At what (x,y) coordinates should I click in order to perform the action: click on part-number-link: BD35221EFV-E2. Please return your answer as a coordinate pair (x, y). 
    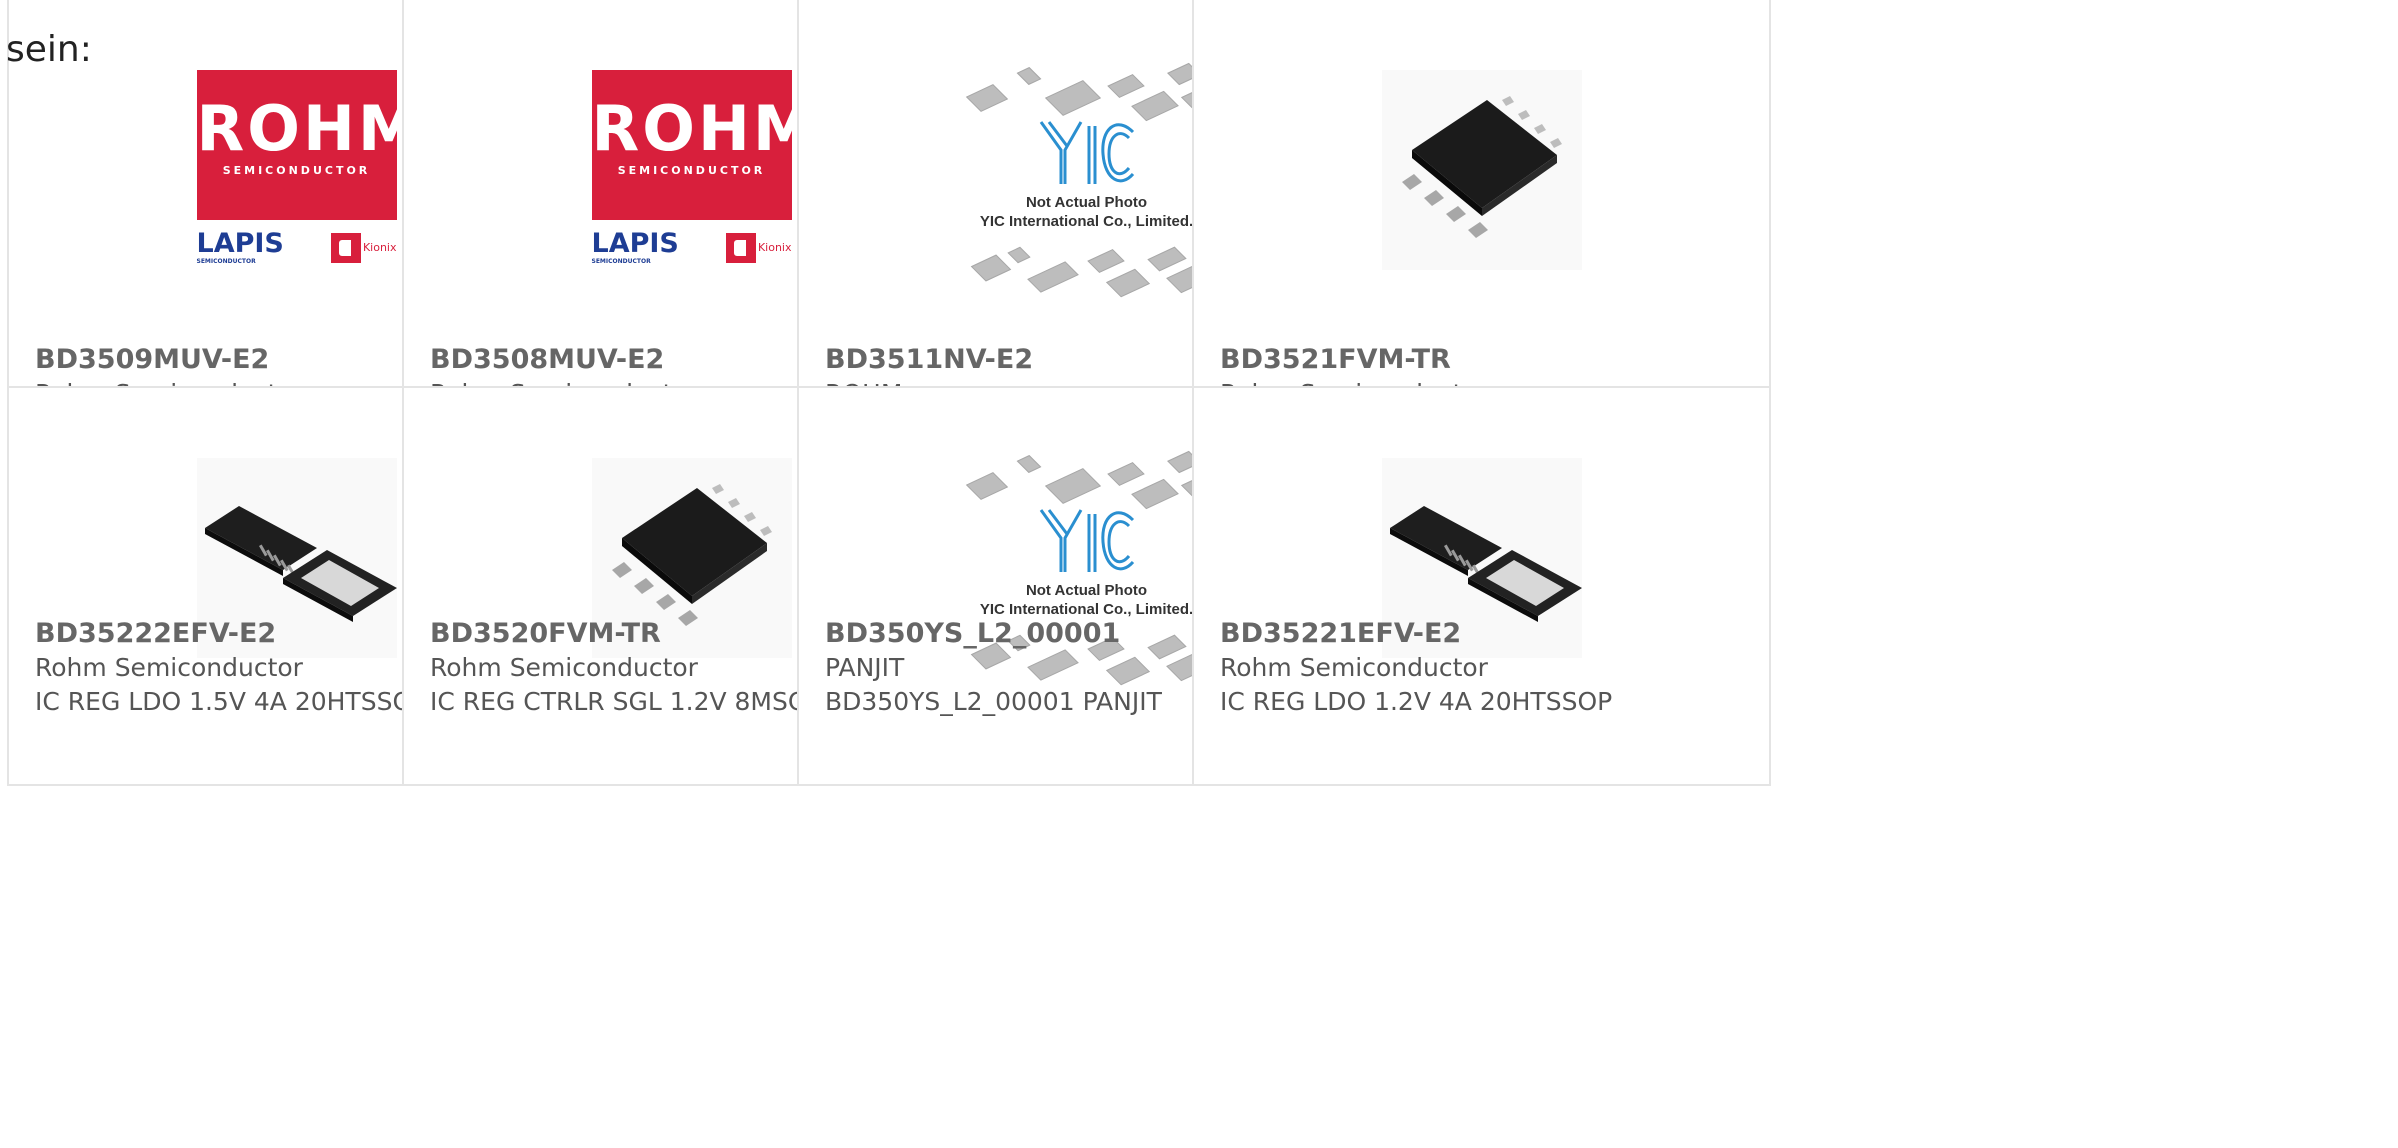
    Looking at the image, I should click on (1484, 634).